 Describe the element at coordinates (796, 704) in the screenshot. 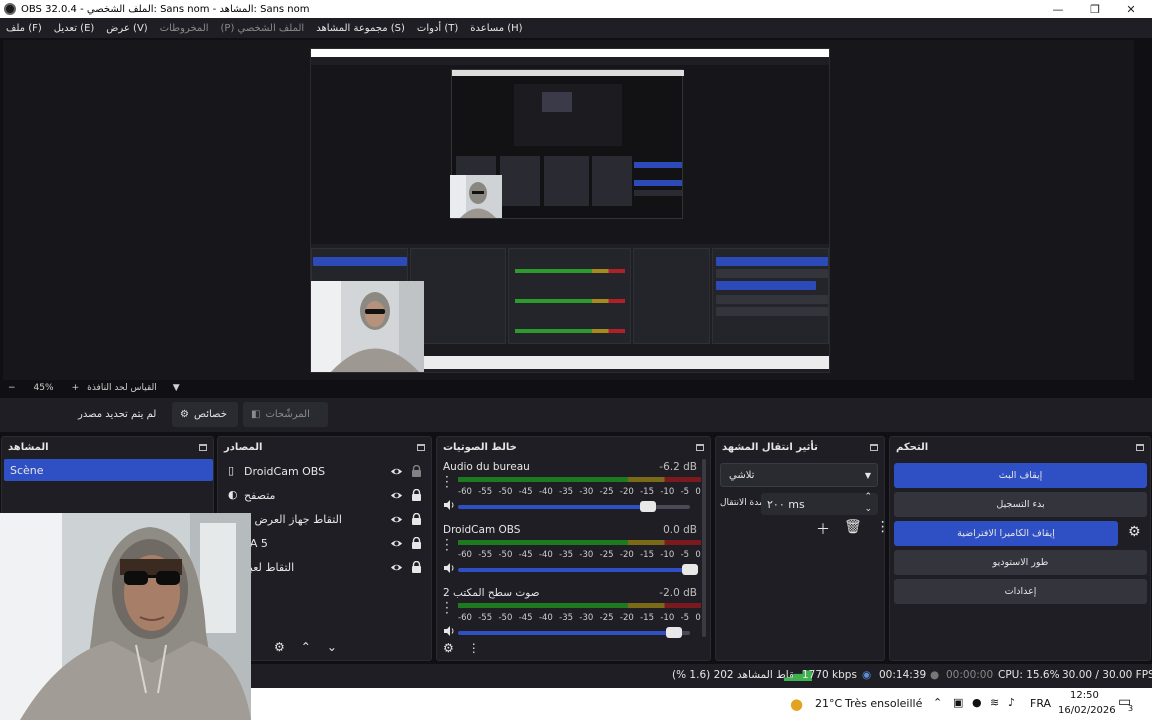

I see `sun-icon: ●` at that location.